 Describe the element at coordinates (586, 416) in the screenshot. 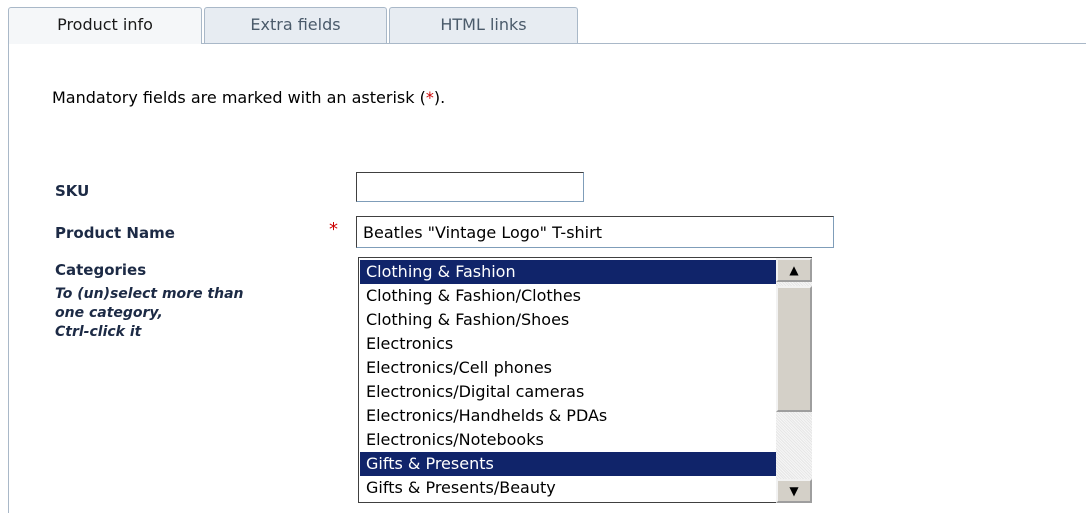

I see `category-option: Electronics/Handhelds & PDAs` at that location.